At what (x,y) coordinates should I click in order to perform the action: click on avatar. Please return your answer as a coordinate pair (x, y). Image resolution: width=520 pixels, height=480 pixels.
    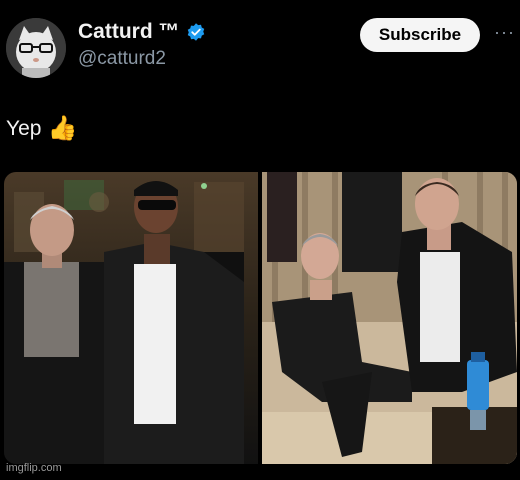
    Looking at the image, I should click on (36, 48).